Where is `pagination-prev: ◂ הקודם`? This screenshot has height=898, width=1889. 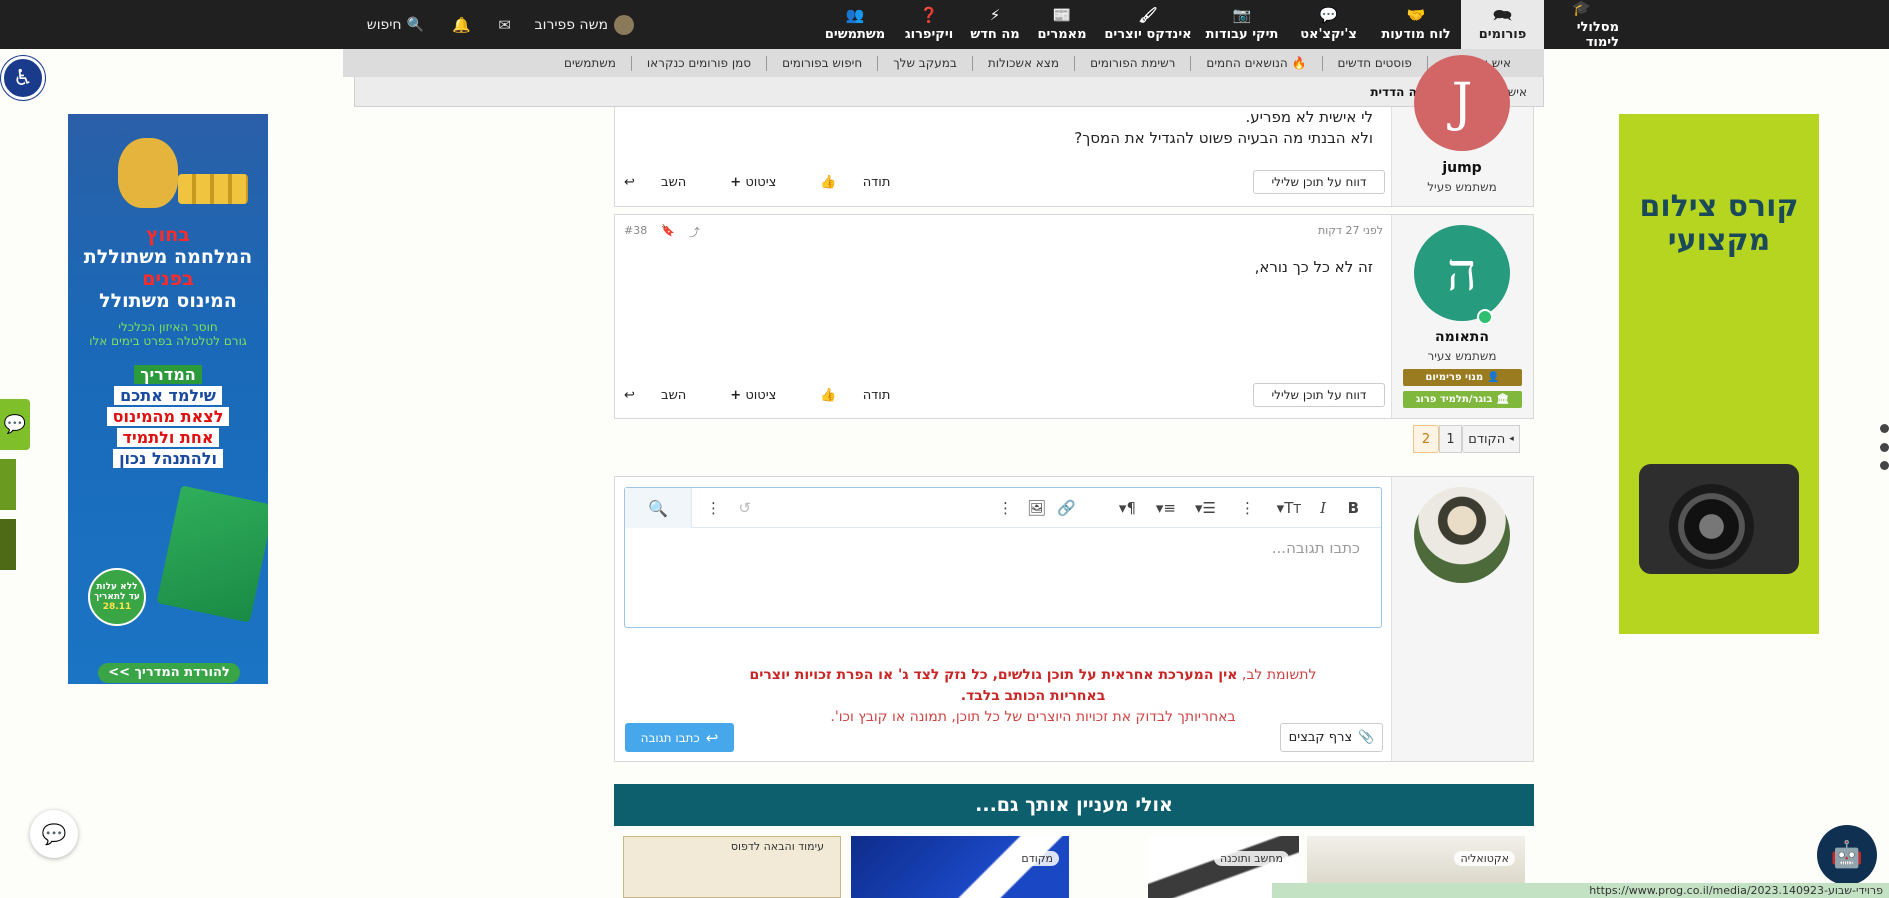
pagination-prev: ◂ הקודם is located at coordinates (1491, 439).